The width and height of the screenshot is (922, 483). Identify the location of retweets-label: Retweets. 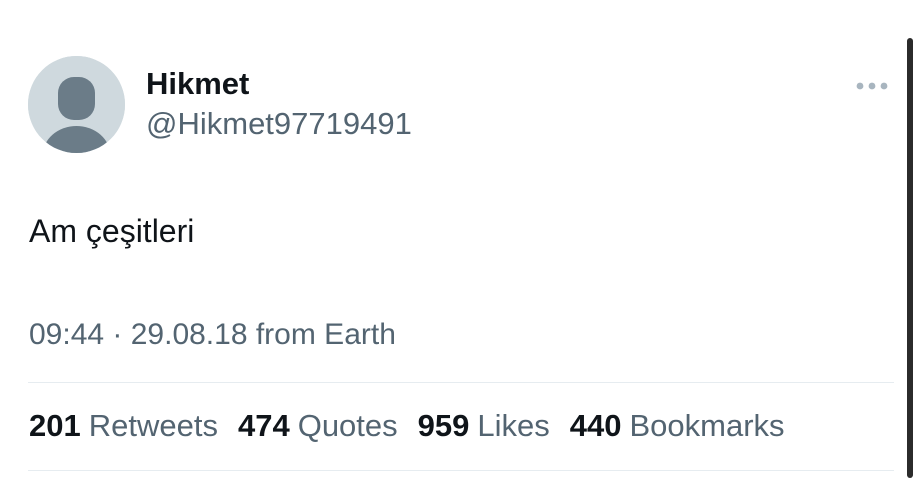
(153, 425).